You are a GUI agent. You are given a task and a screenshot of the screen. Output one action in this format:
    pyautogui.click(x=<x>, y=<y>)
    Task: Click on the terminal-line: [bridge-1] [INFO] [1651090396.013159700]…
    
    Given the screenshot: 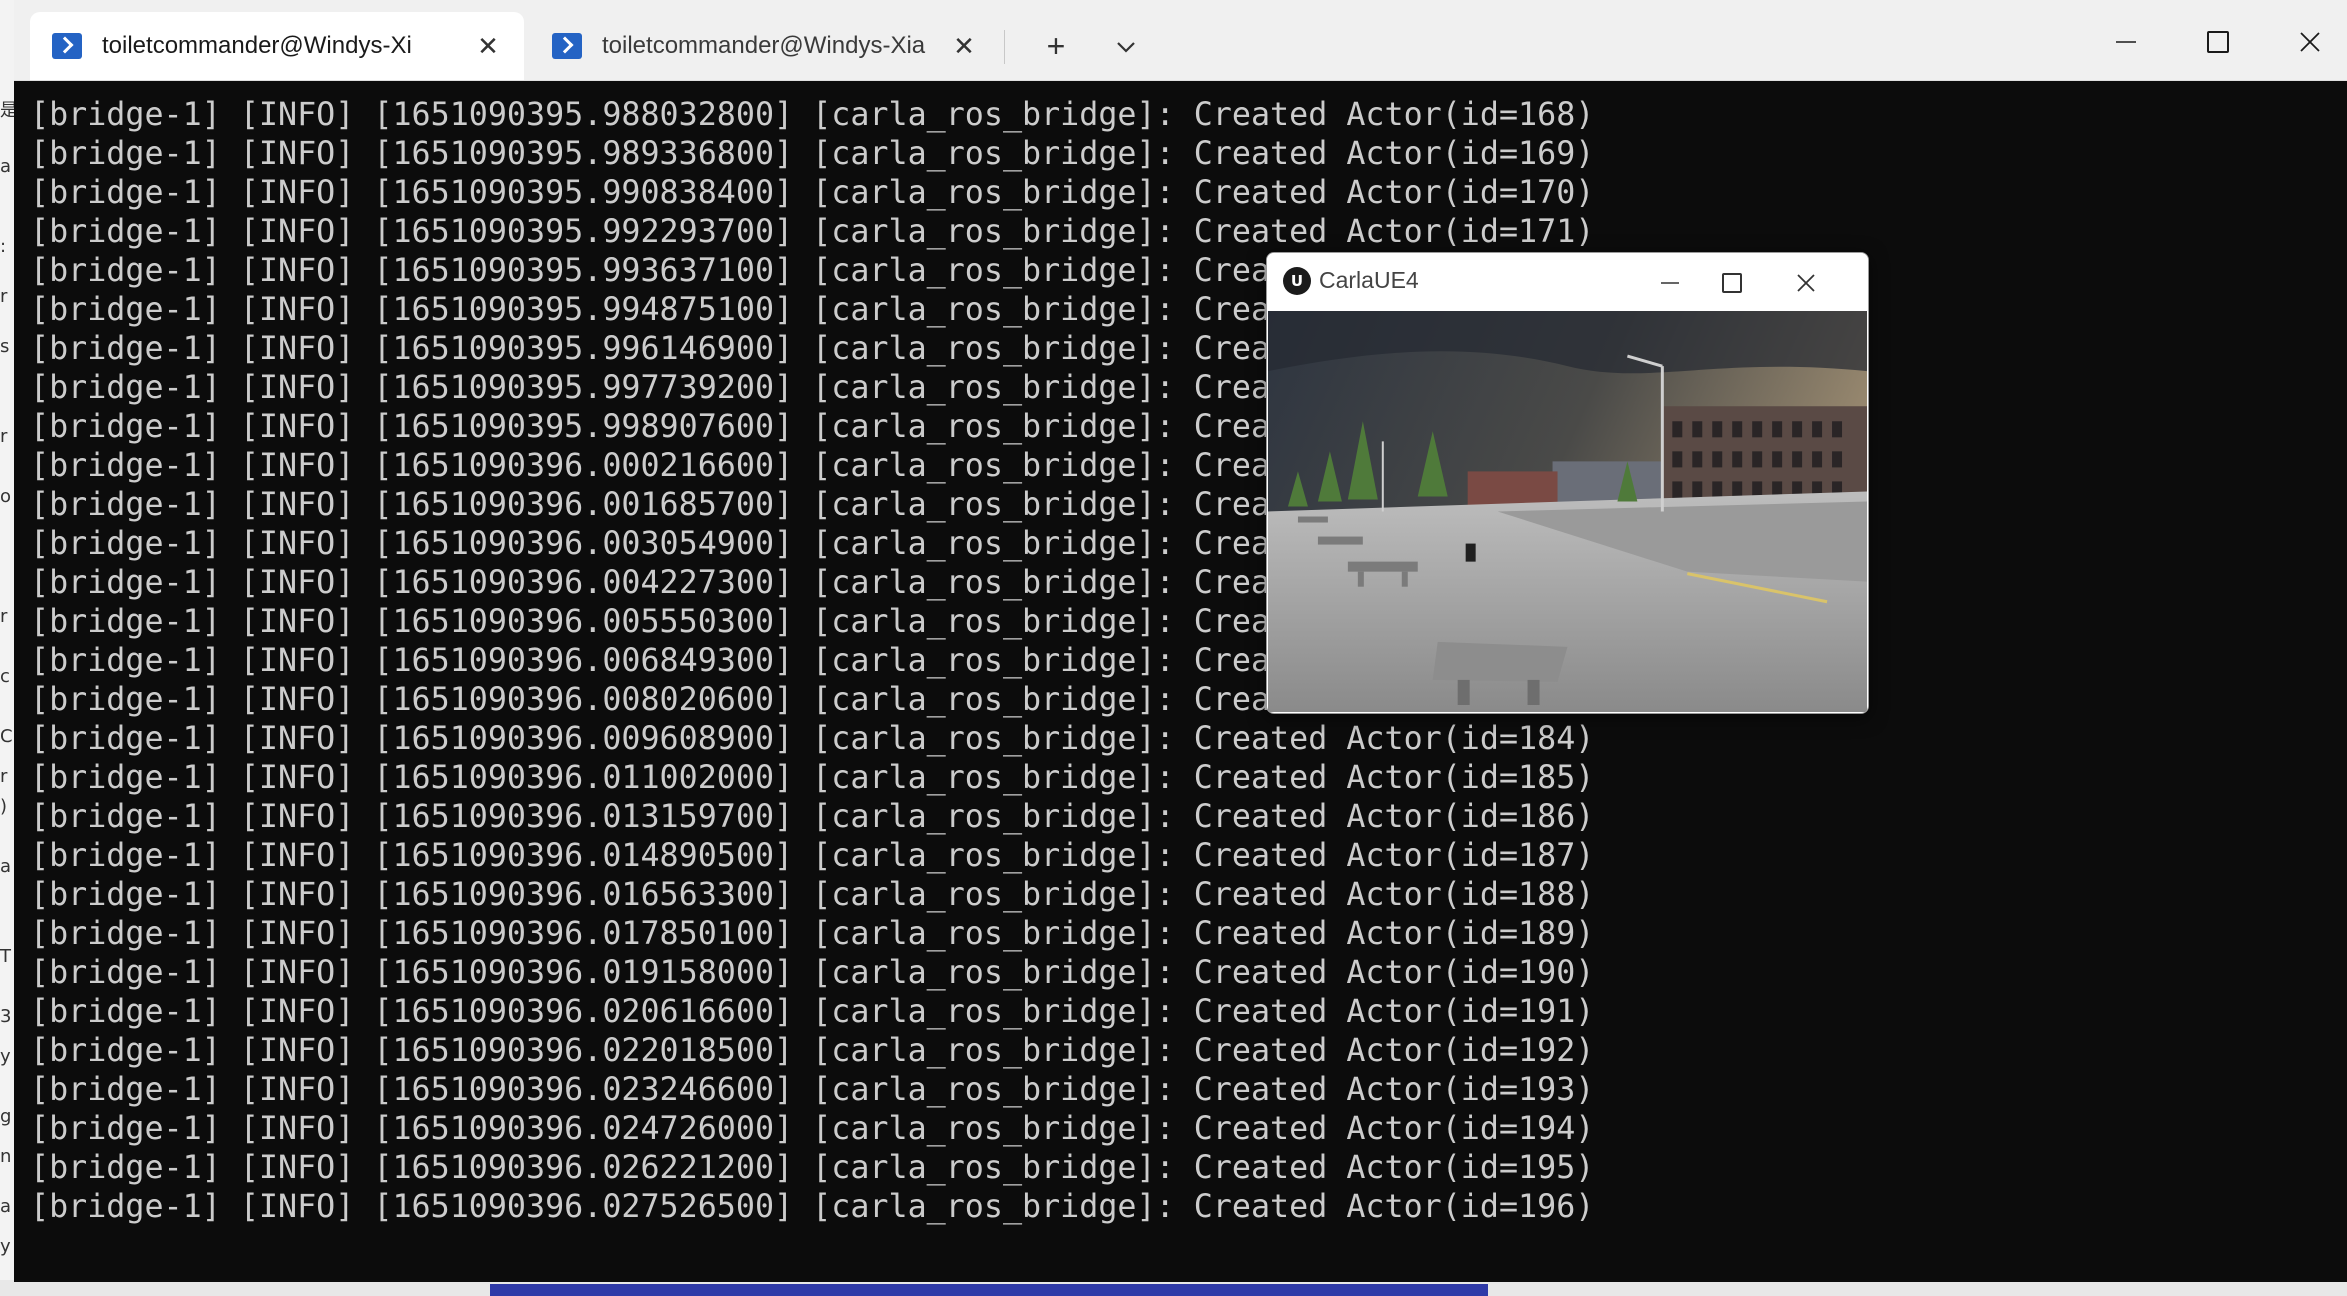 What is the action you would take?
    pyautogui.click(x=812, y=817)
    